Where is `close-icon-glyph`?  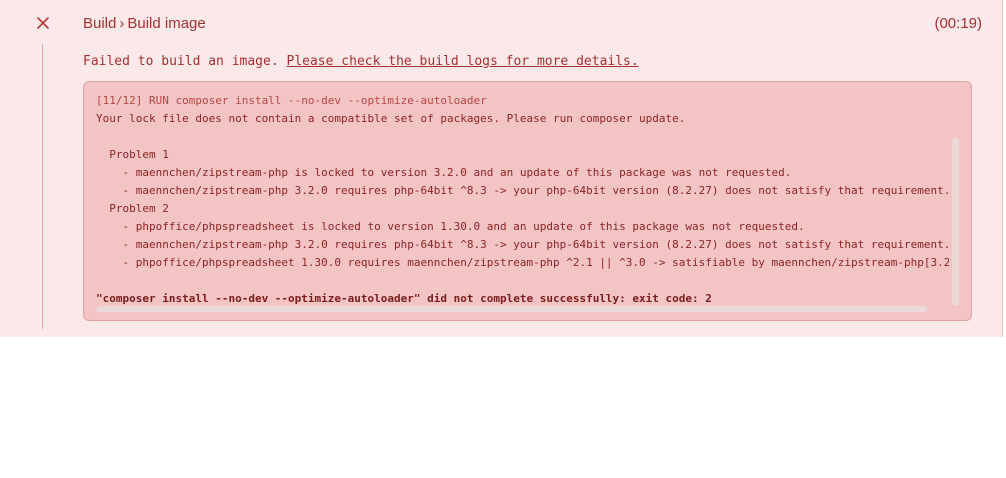 close-icon-glyph is located at coordinates (43, 23).